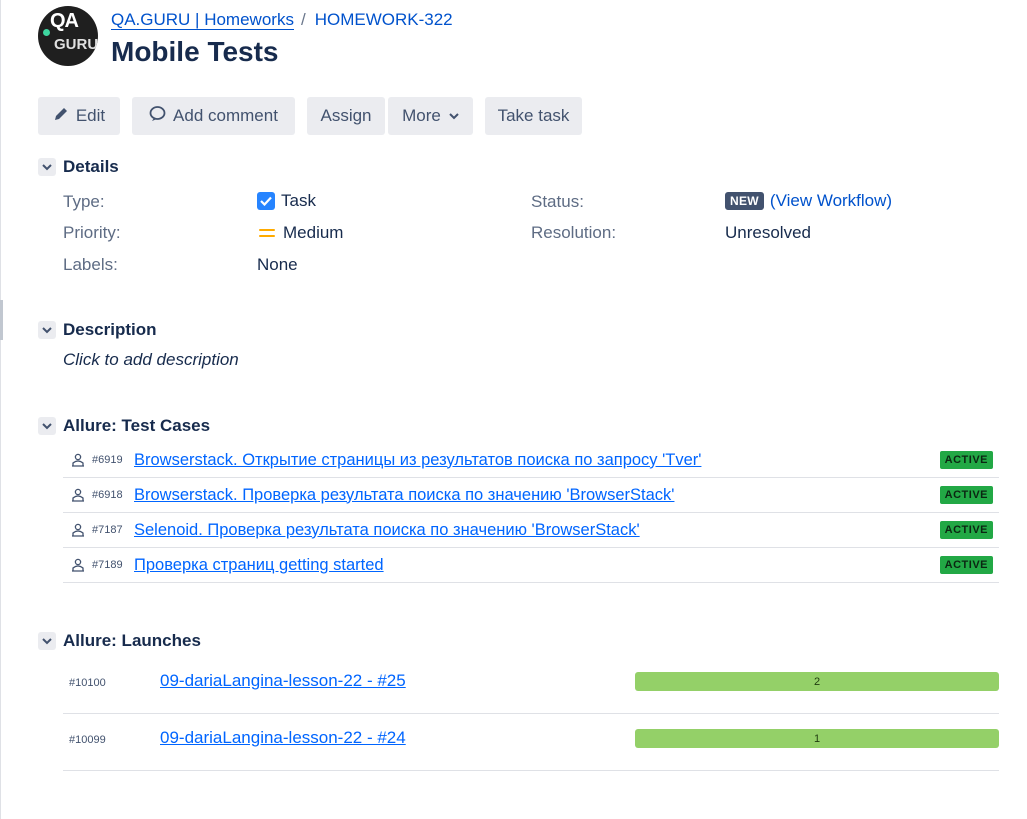  What do you see at coordinates (64, 21) in the screenshot?
I see `avatar-logo-text: QA` at bounding box center [64, 21].